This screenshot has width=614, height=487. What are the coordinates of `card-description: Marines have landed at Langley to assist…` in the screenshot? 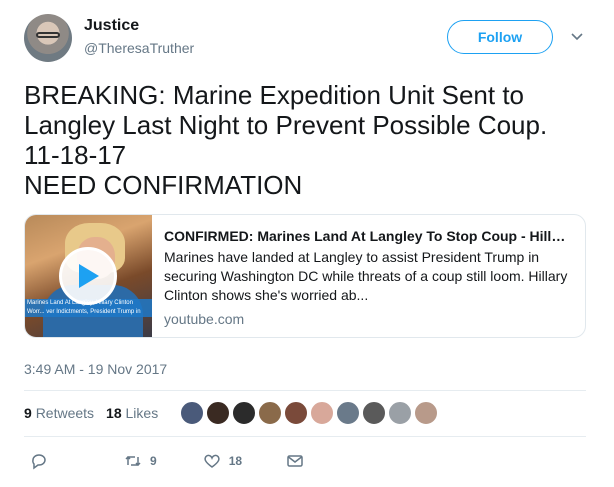 It's located at (366, 276).